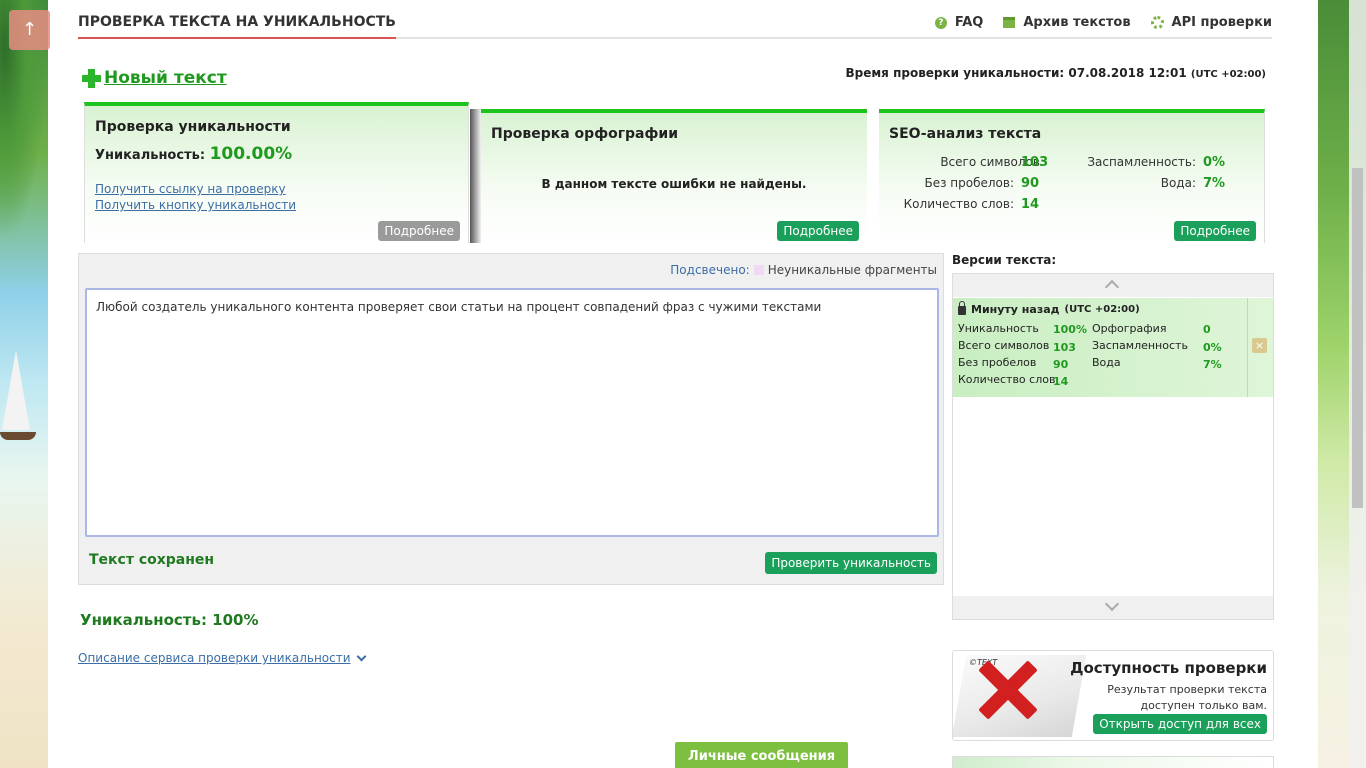  I want to click on header-nav: ? FAQ Архив текстов API проверки, so click(1103, 22).